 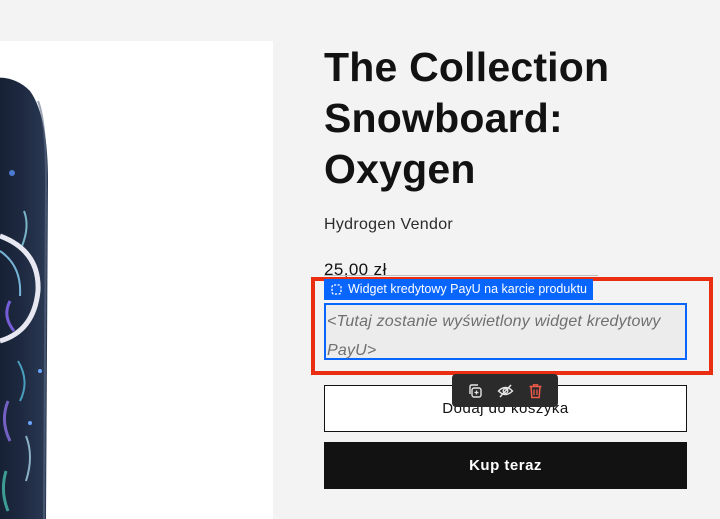 What do you see at coordinates (535, 391) in the screenshot?
I see `delete-trash-icon` at bounding box center [535, 391].